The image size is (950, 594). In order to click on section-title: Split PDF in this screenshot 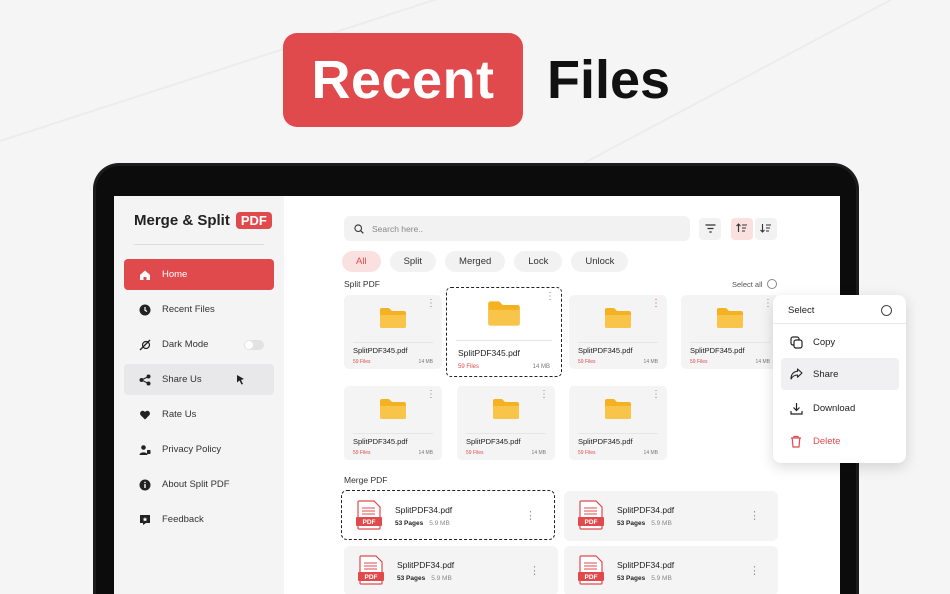, I will do `click(362, 284)`.